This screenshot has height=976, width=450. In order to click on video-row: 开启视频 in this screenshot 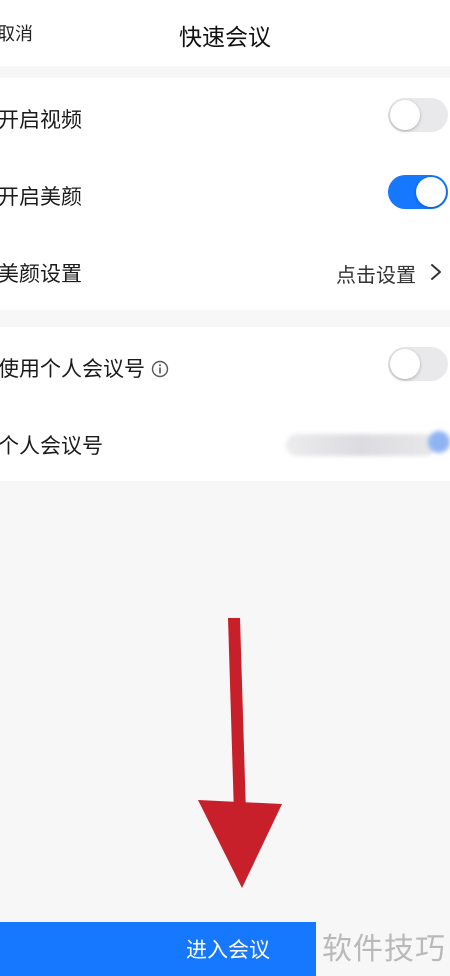, I will do `click(225, 116)`.